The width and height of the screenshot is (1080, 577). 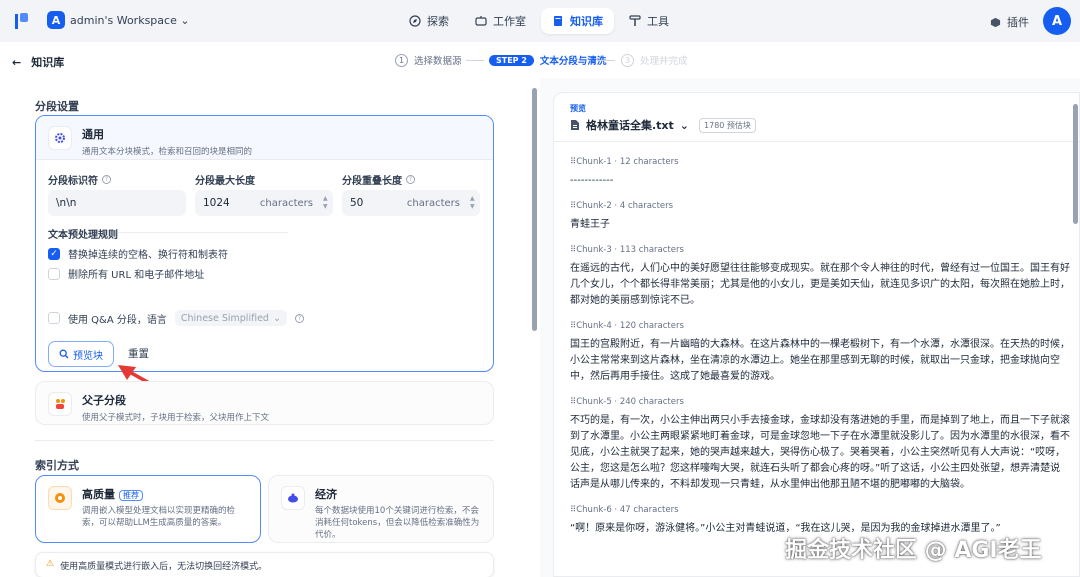 I want to click on general-option-title: 通用, so click(x=93, y=134).